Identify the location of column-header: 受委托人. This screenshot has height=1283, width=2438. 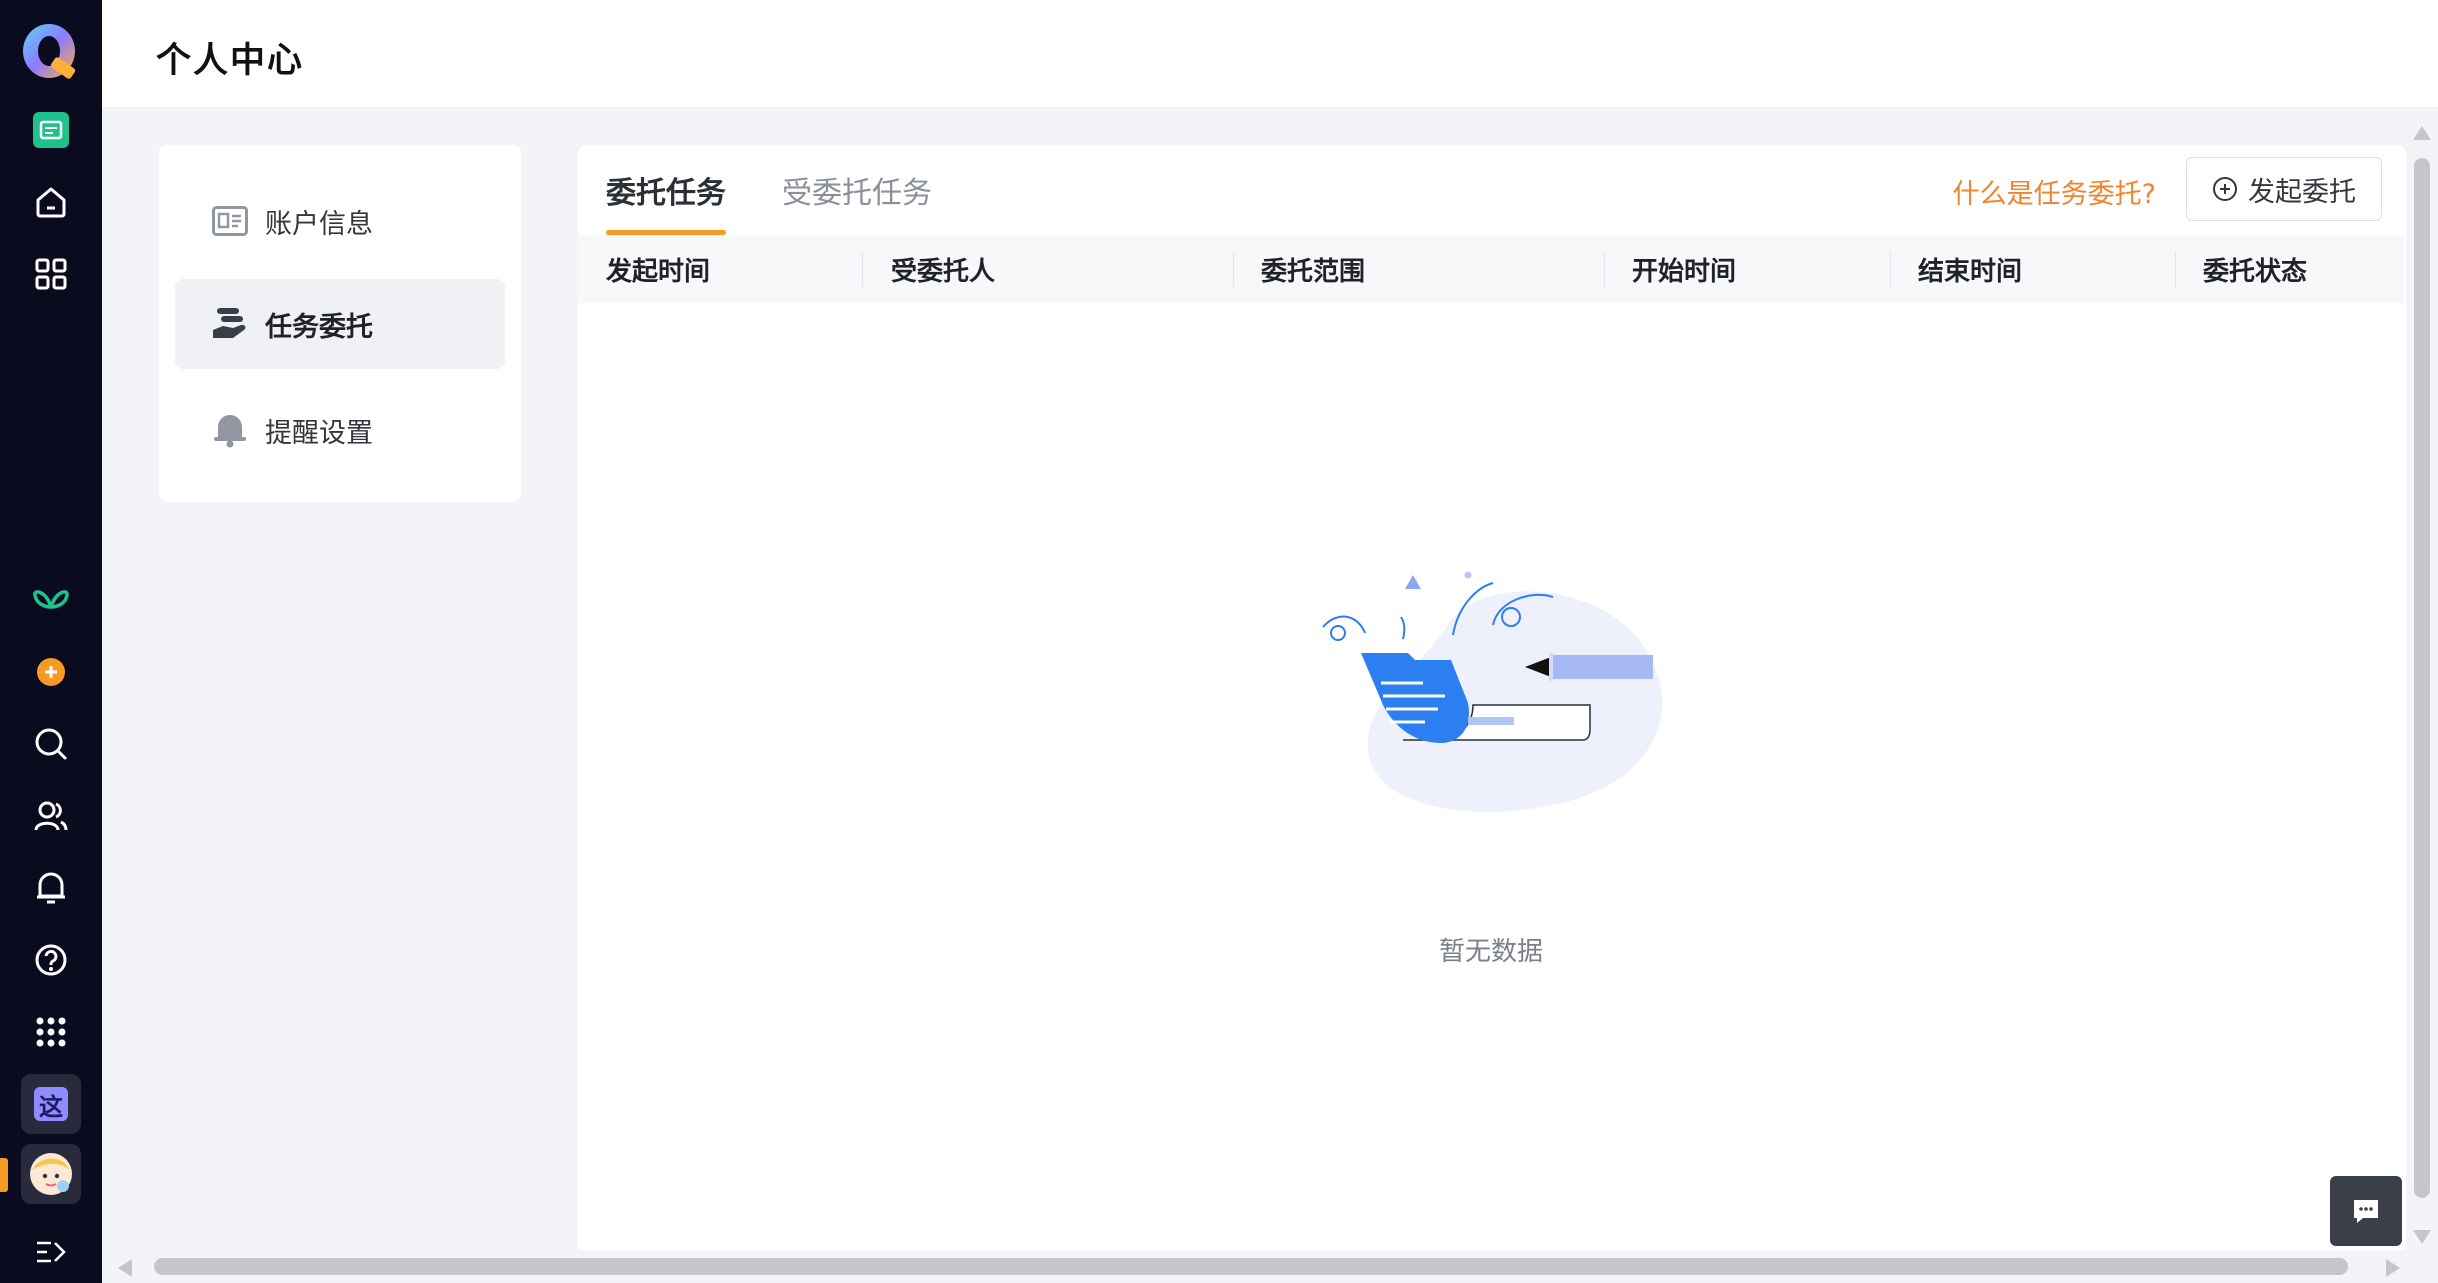
(943, 269).